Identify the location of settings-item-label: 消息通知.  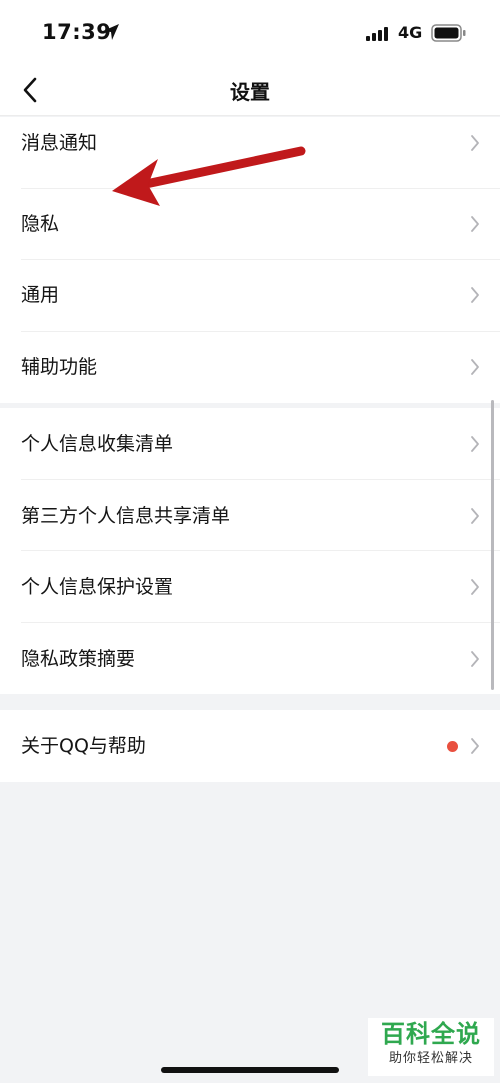
(59, 143).